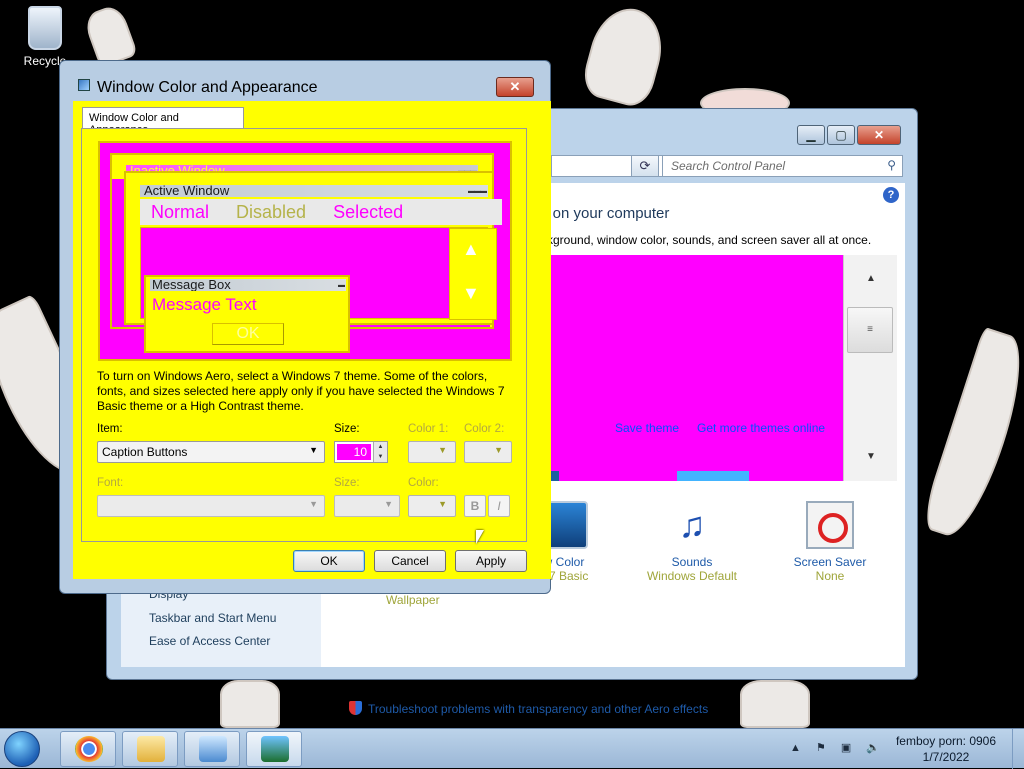 This screenshot has height=769, width=1024. Describe the element at coordinates (870, 368) in the screenshot. I see `themes-scrollbar: ▲ ≡ ▼` at that location.